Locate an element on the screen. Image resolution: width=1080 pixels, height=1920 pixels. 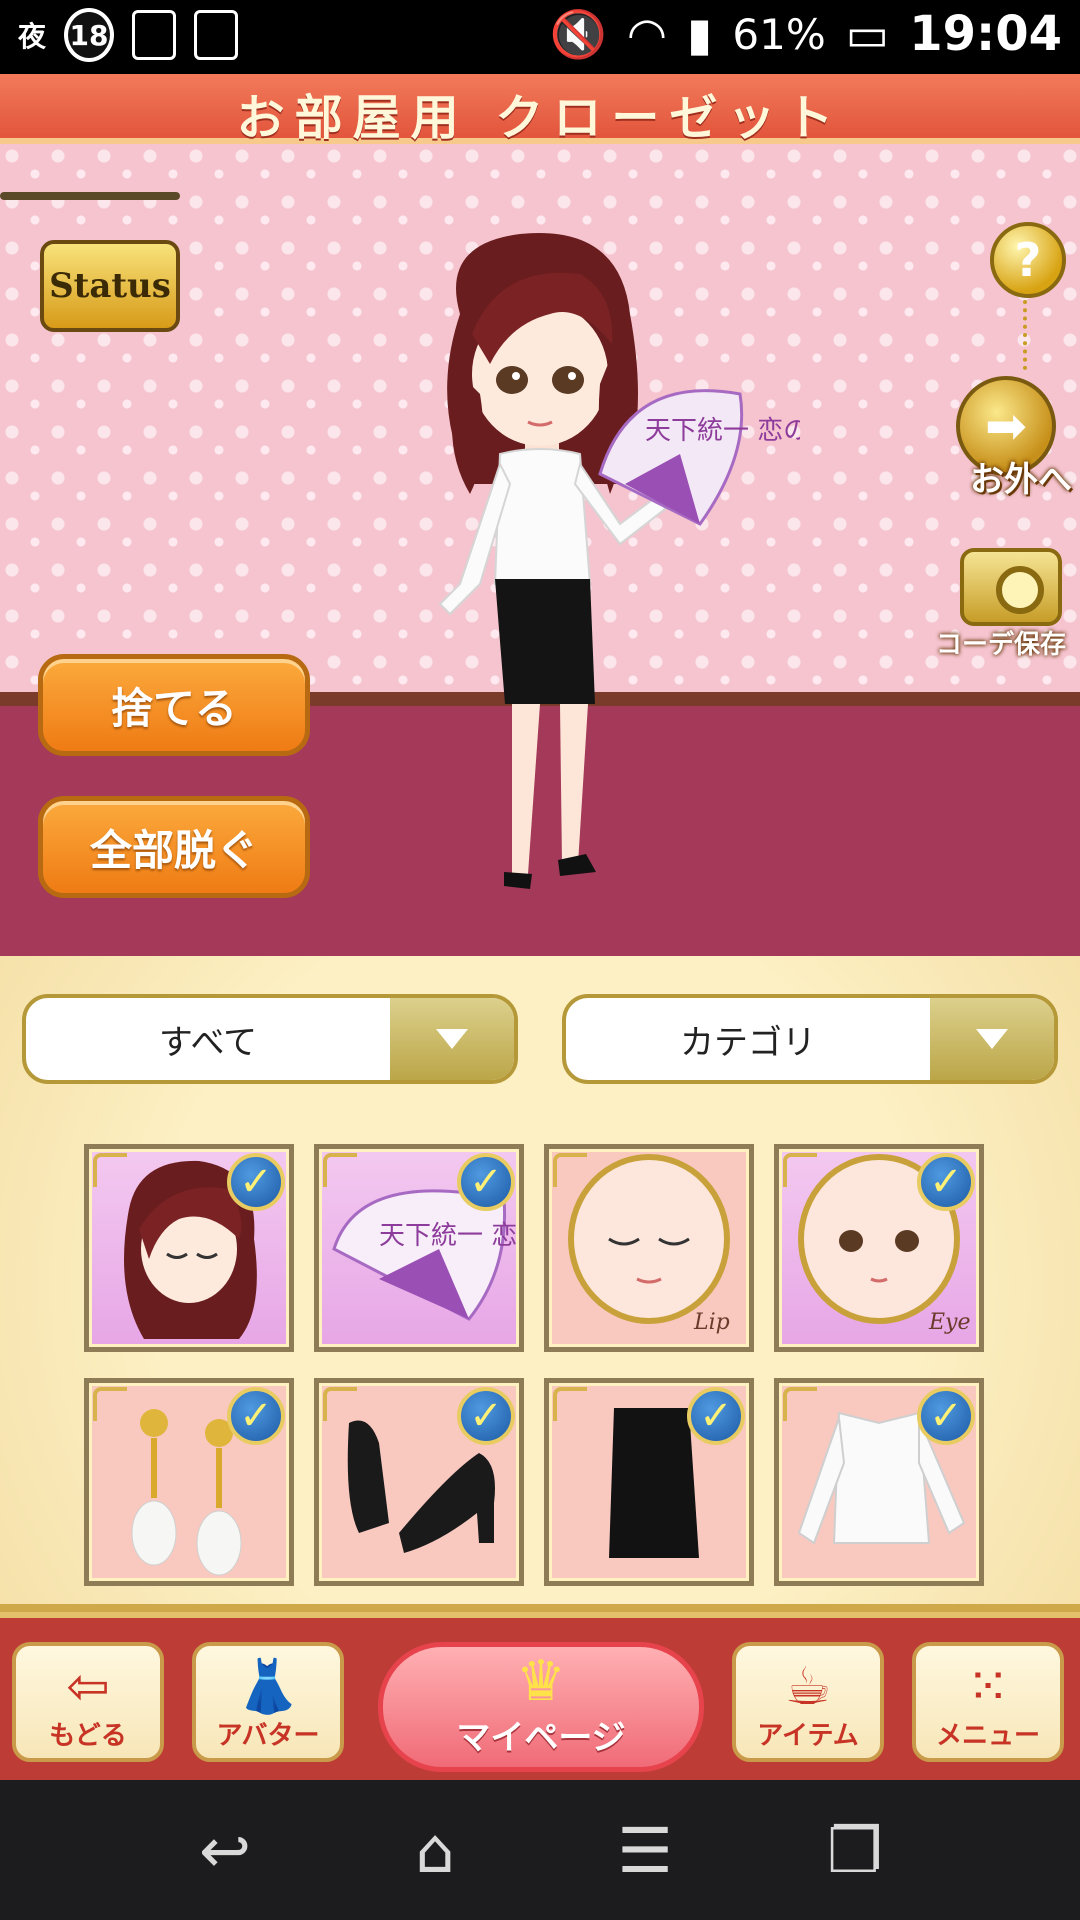
avatar-button: 👗 アバター is located at coordinates (268, 1702).